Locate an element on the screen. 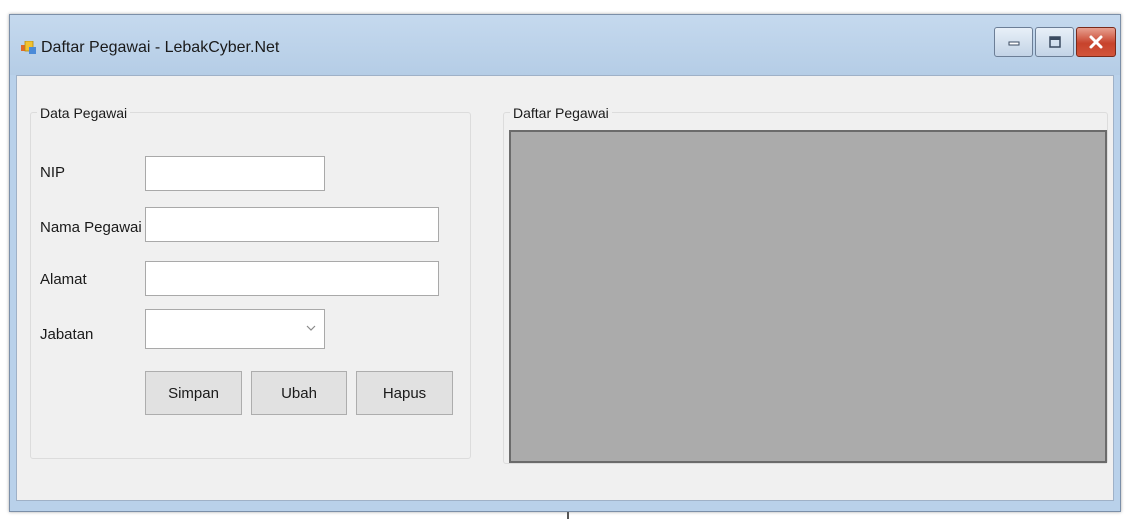  minimize-button is located at coordinates (1013, 42).